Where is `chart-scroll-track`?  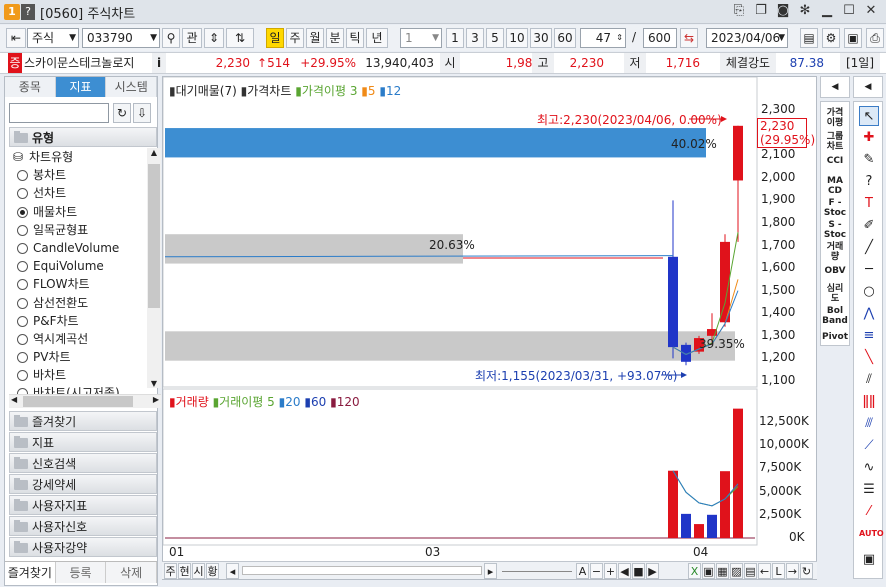
chart-scroll-track is located at coordinates (362, 570).